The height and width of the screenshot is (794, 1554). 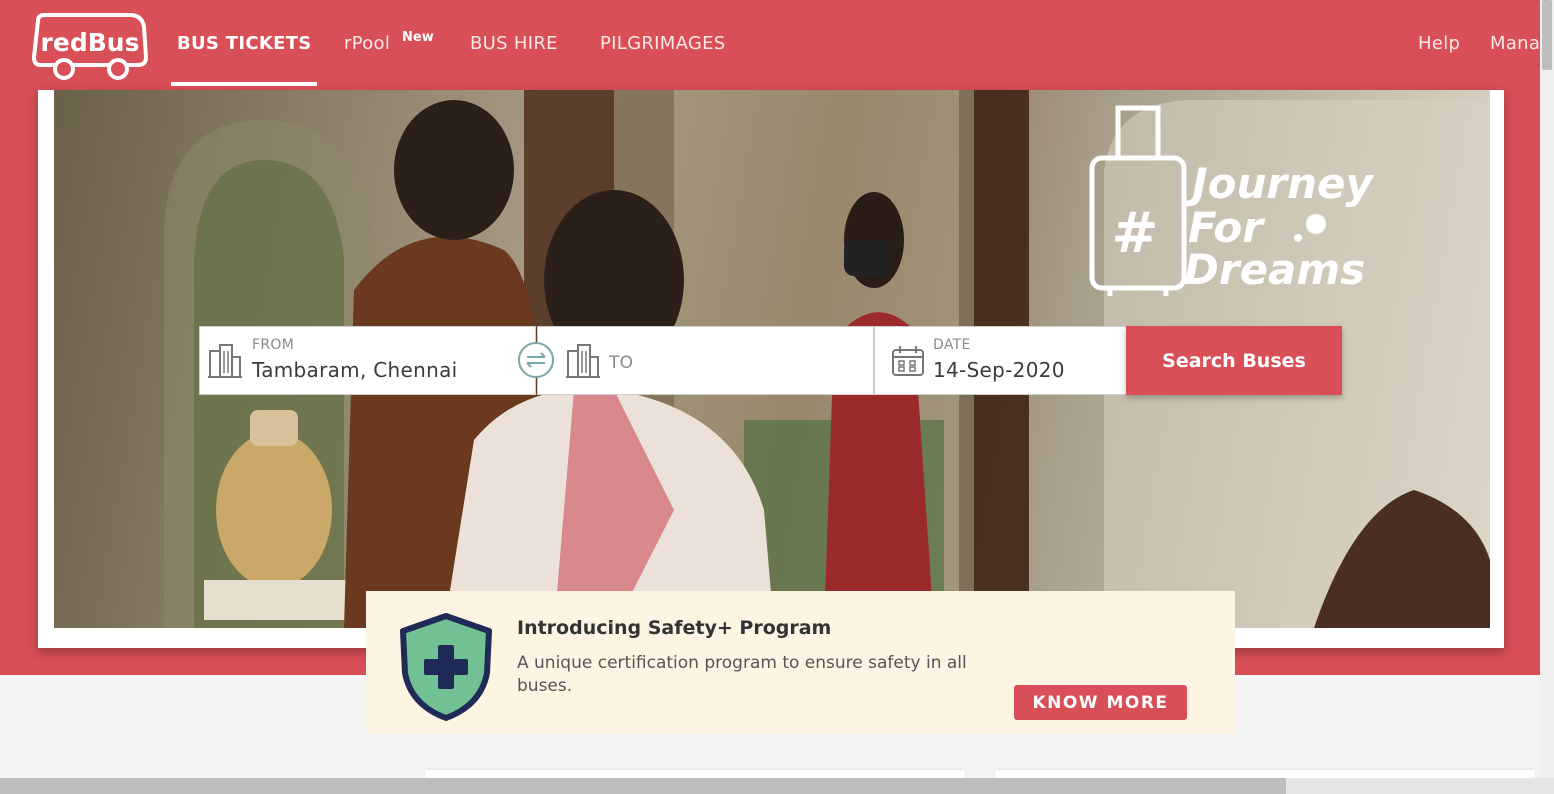 I want to click on svg-text: Journey, so click(x=1279, y=183).